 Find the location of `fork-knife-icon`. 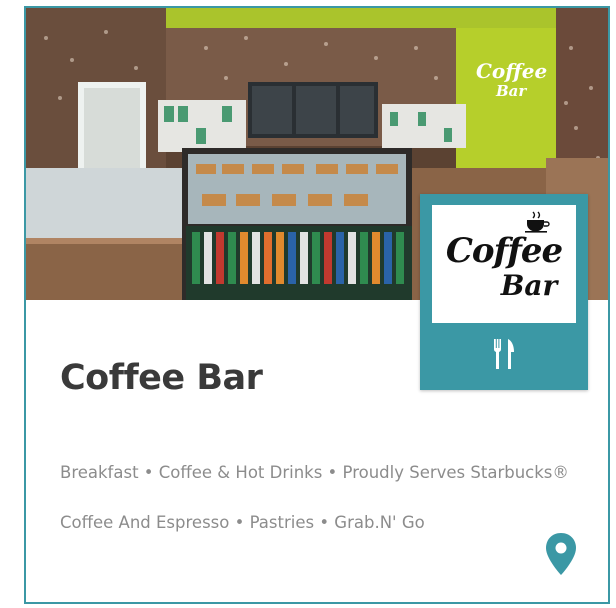

fork-knife-icon is located at coordinates (503, 354).